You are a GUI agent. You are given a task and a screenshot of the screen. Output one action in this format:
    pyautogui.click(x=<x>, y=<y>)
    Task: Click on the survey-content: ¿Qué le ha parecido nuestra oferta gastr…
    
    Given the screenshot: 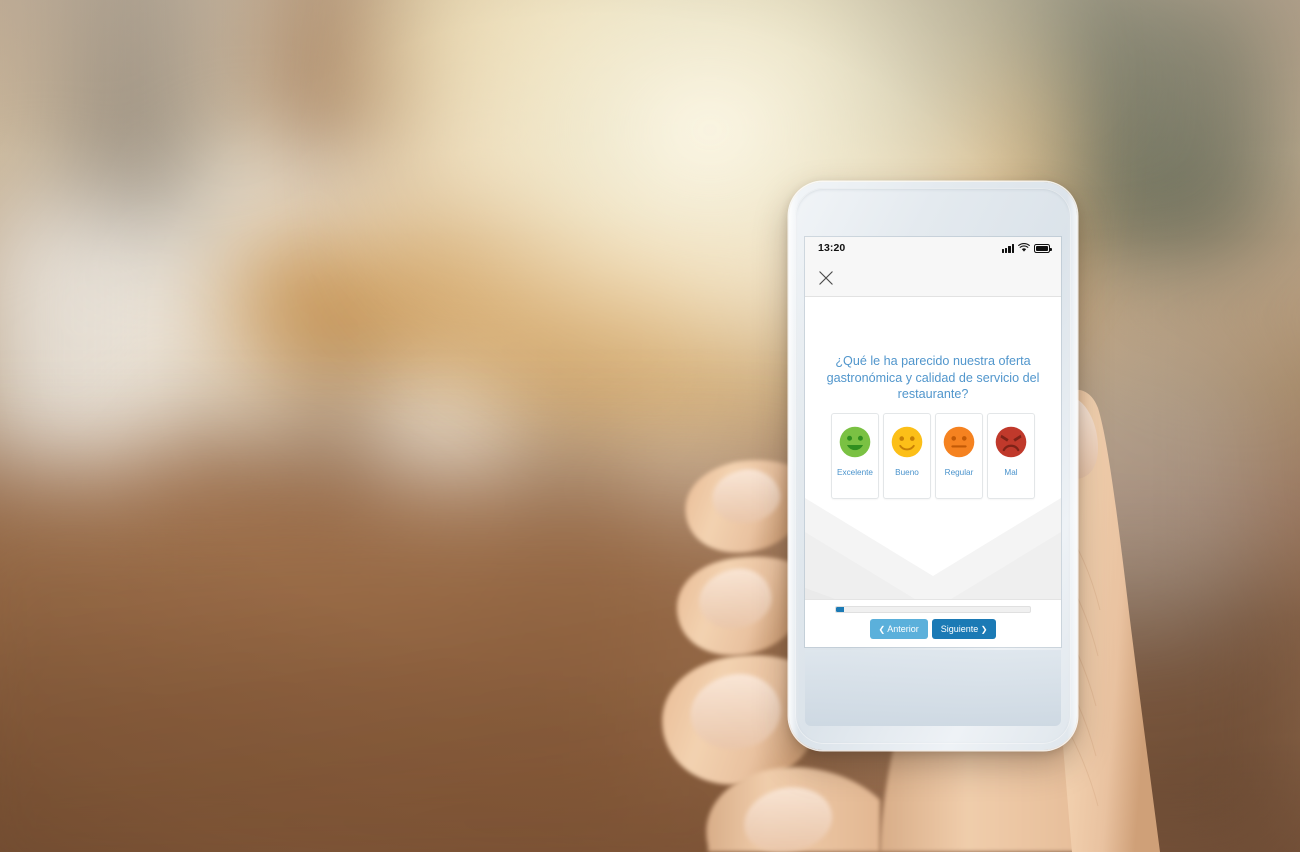 What is the action you would take?
    pyautogui.click(x=933, y=462)
    